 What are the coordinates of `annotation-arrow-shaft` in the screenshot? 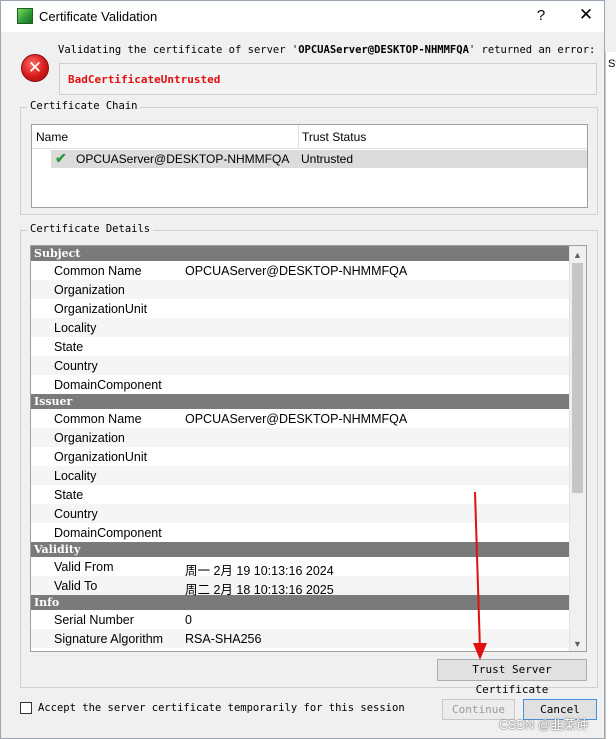 It's located at (477, 571).